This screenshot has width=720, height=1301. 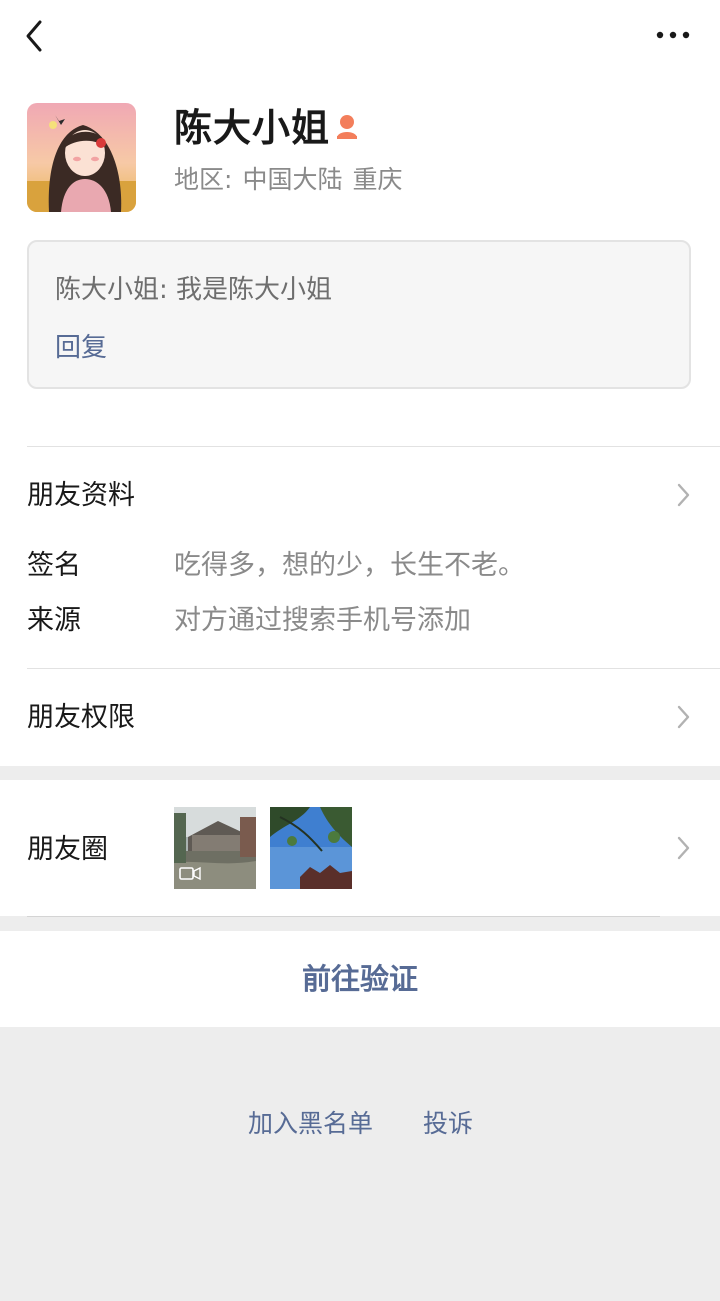 What do you see at coordinates (203, 179) in the screenshot?
I see `region-label: 地区:` at bounding box center [203, 179].